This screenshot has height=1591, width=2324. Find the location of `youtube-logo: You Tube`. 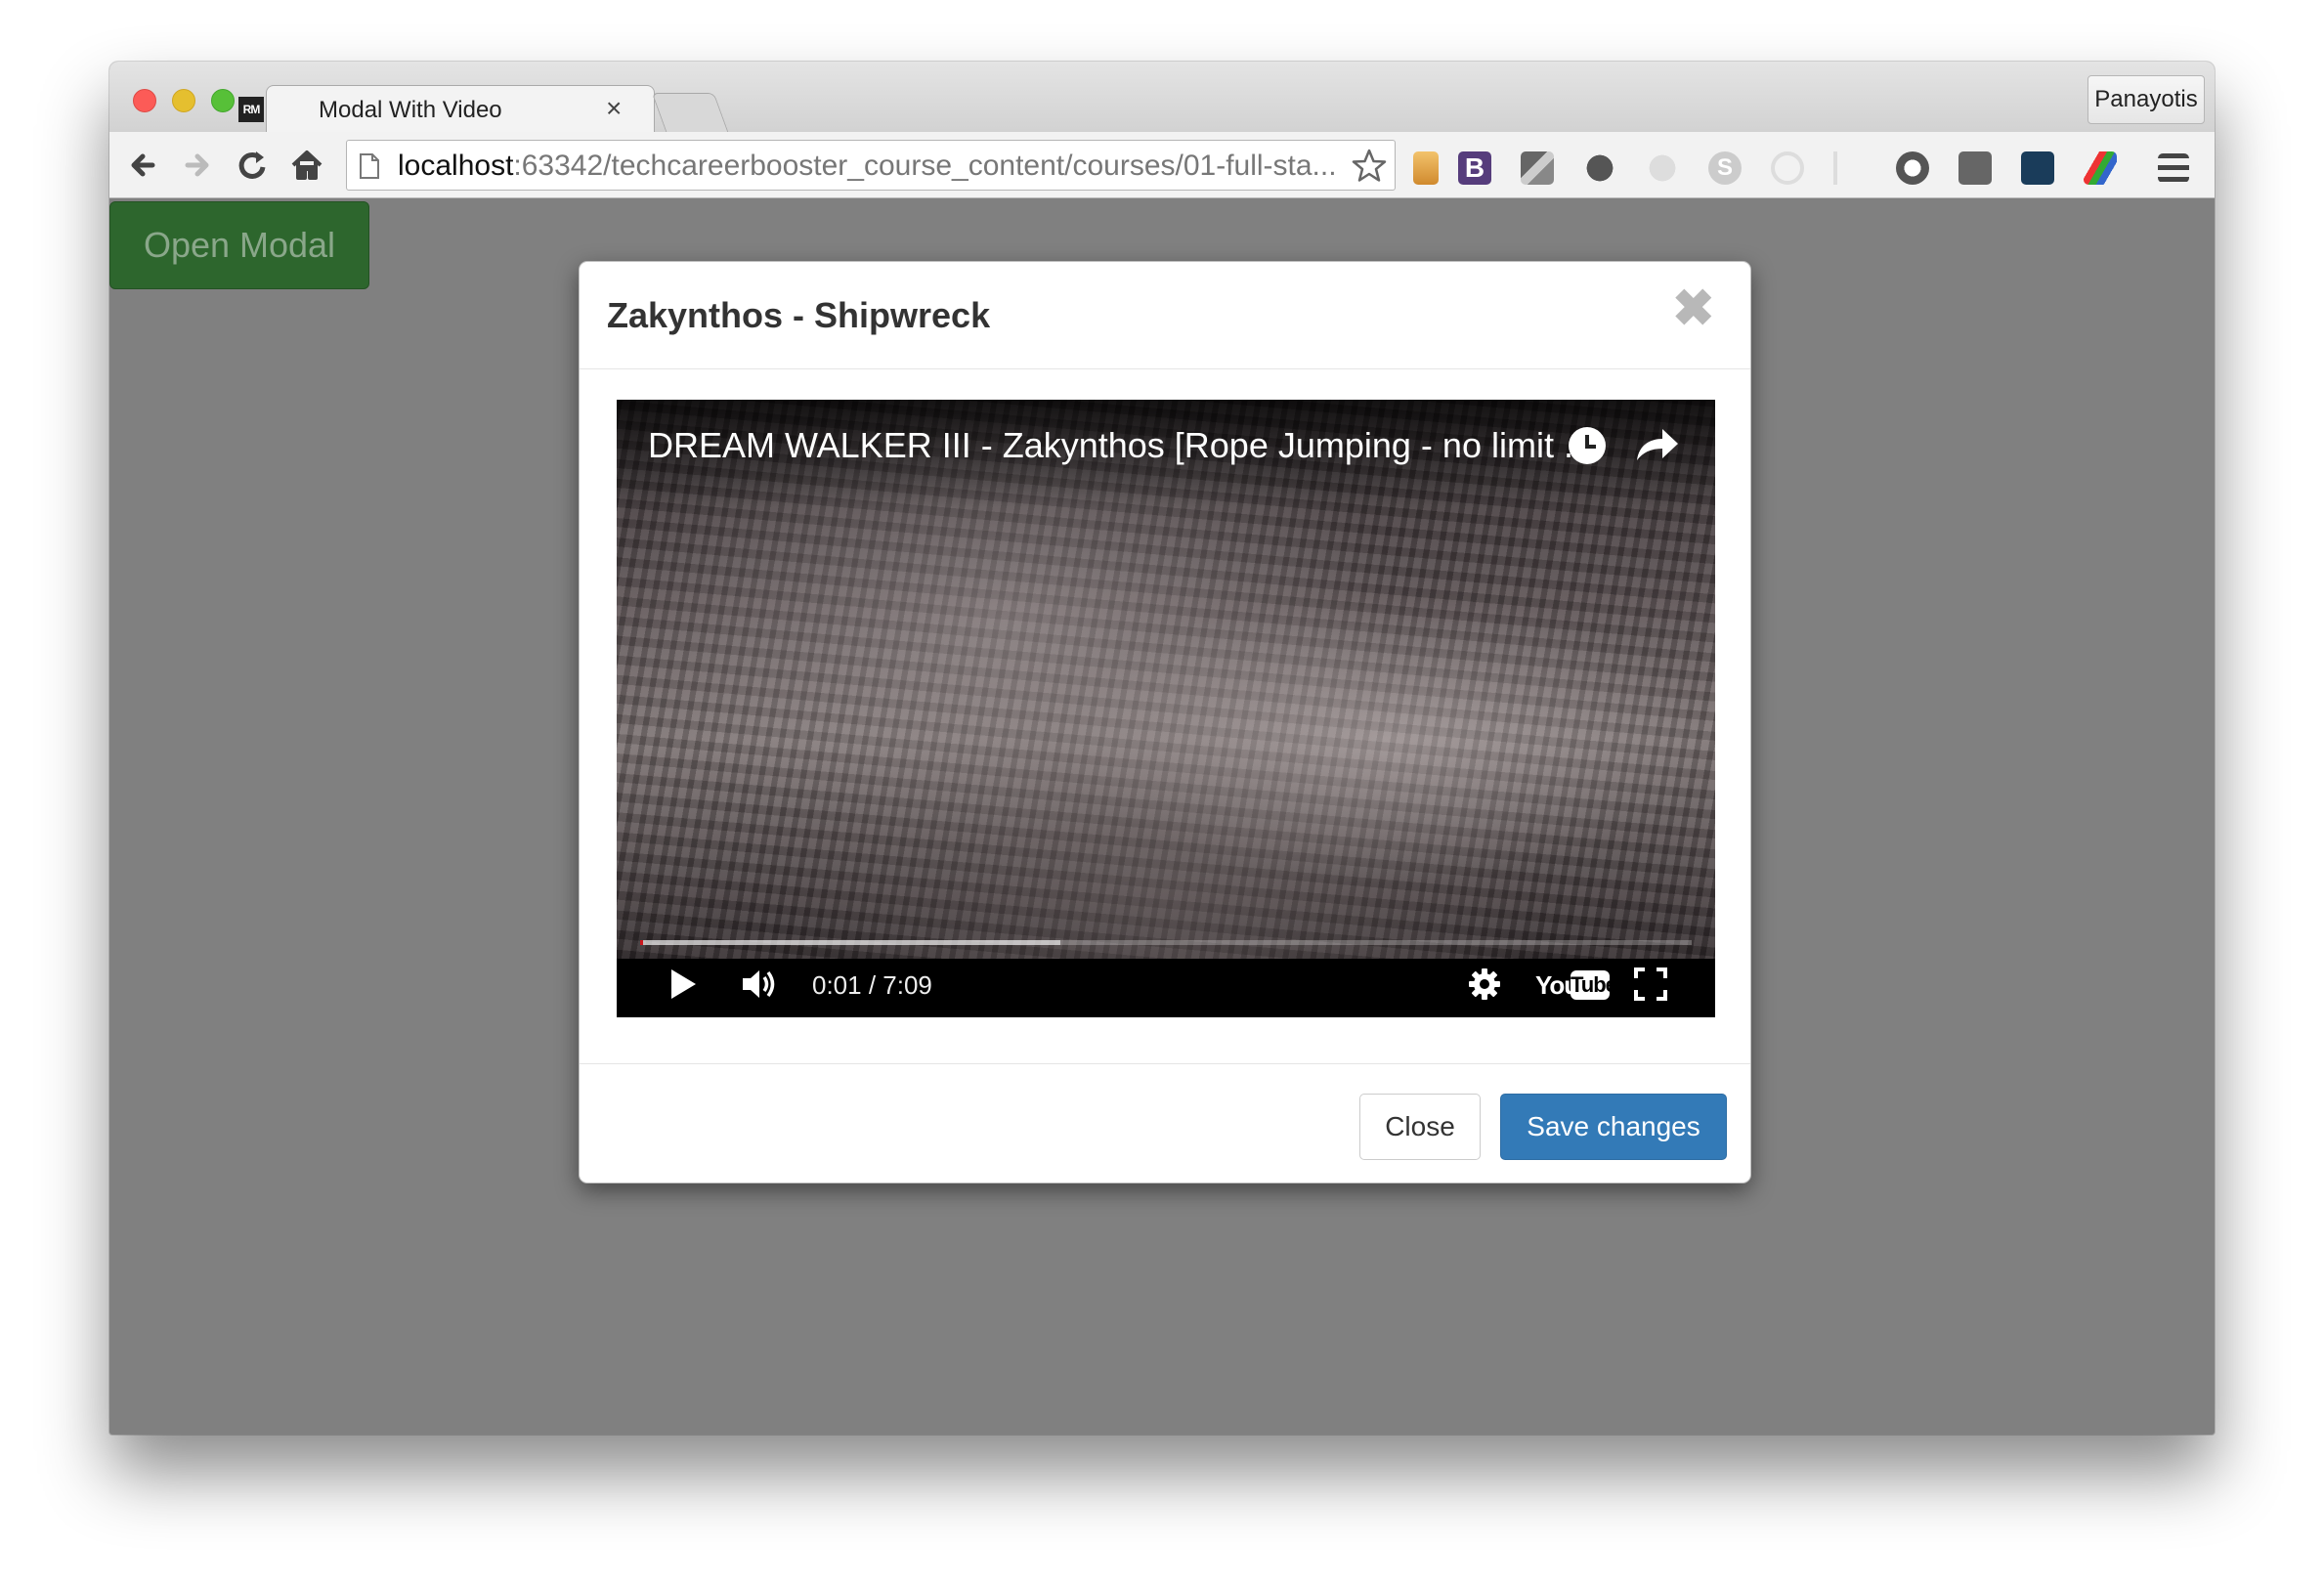

youtube-logo: You Tube is located at coordinates (1576, 985).